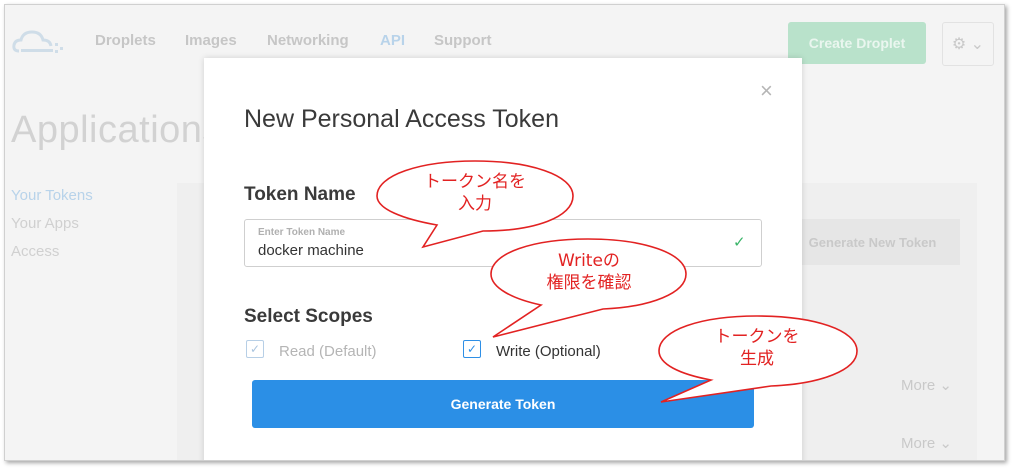  I want to click on write-scope-checkbox: ✓, so click(472, 349).